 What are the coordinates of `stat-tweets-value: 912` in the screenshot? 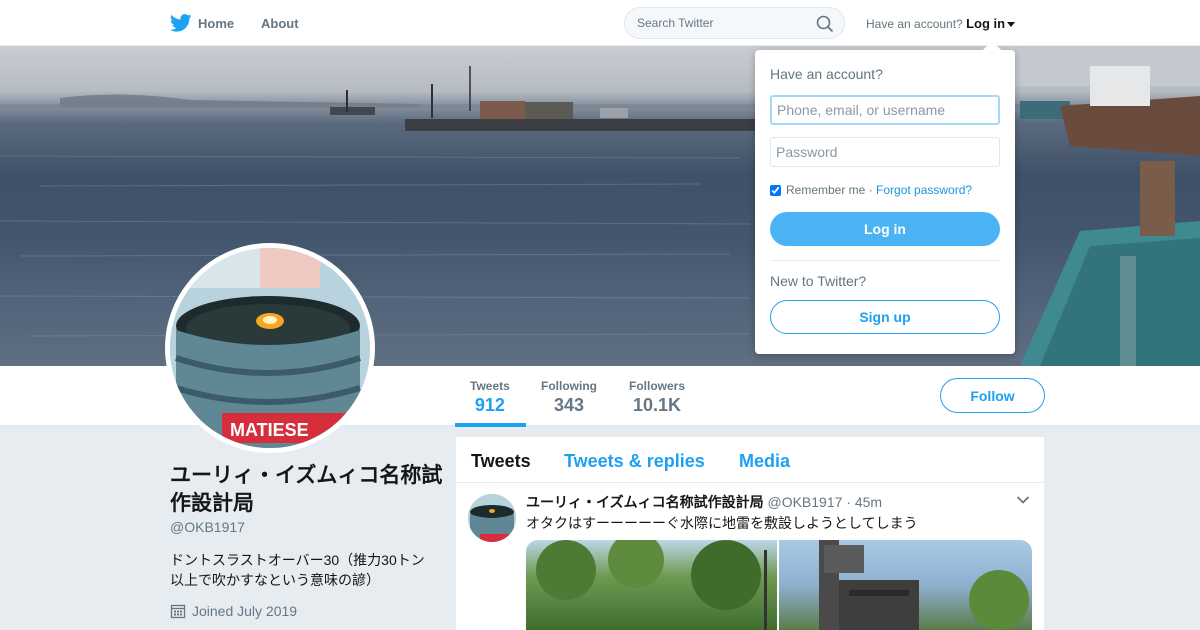 It's located at (489, 405).